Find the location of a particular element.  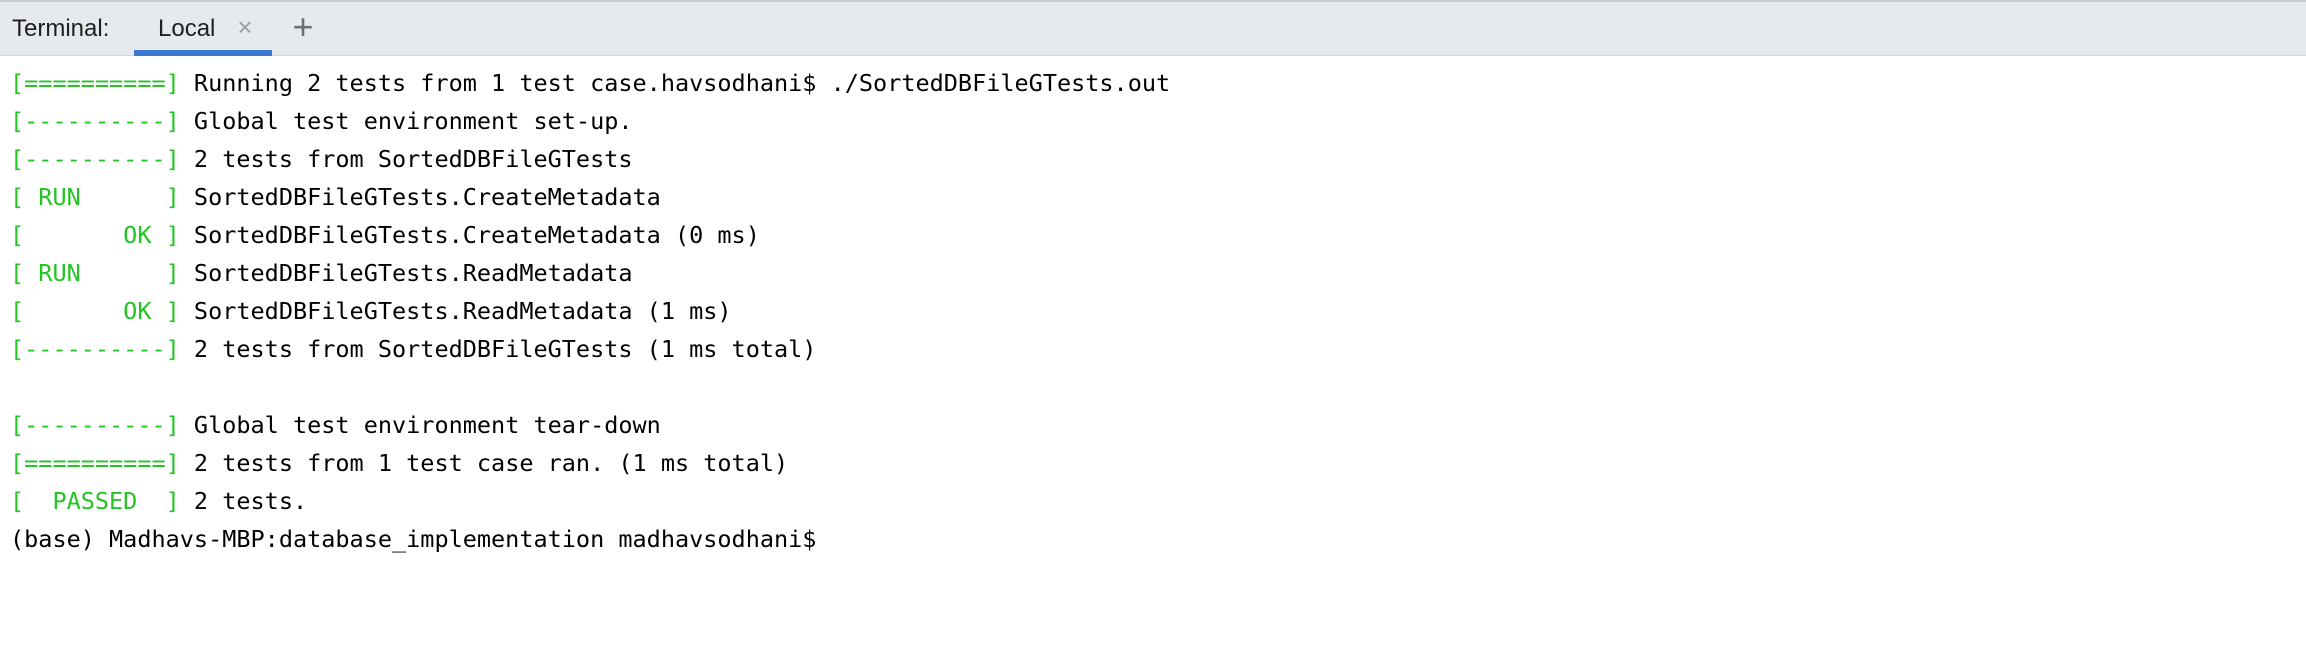

test-status-tag: [ PASSED ] is located at coordinates (95, 501).